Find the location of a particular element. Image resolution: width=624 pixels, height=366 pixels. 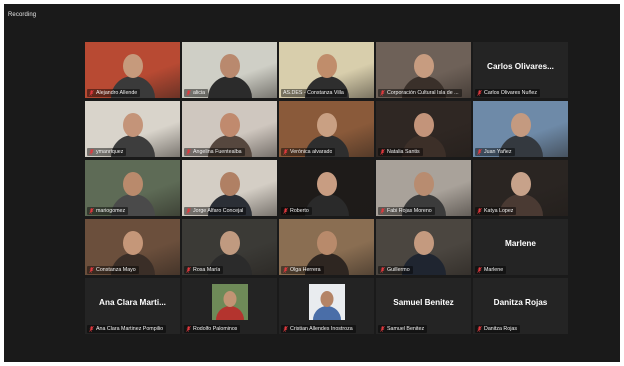

participant-tile: Rosa María is located at coordinates (229, 247).